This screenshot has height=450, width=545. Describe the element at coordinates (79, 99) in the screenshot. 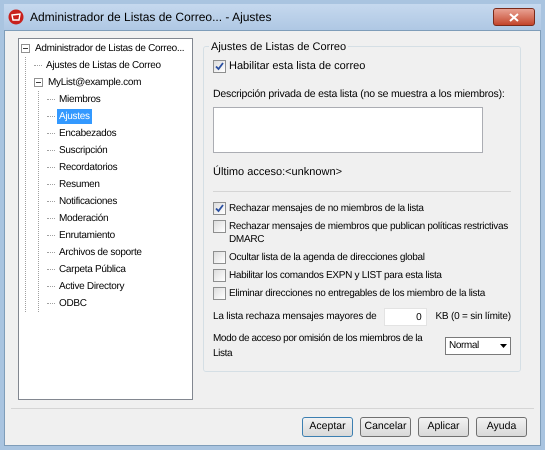

I see `tree-item: Miembros` at that location.